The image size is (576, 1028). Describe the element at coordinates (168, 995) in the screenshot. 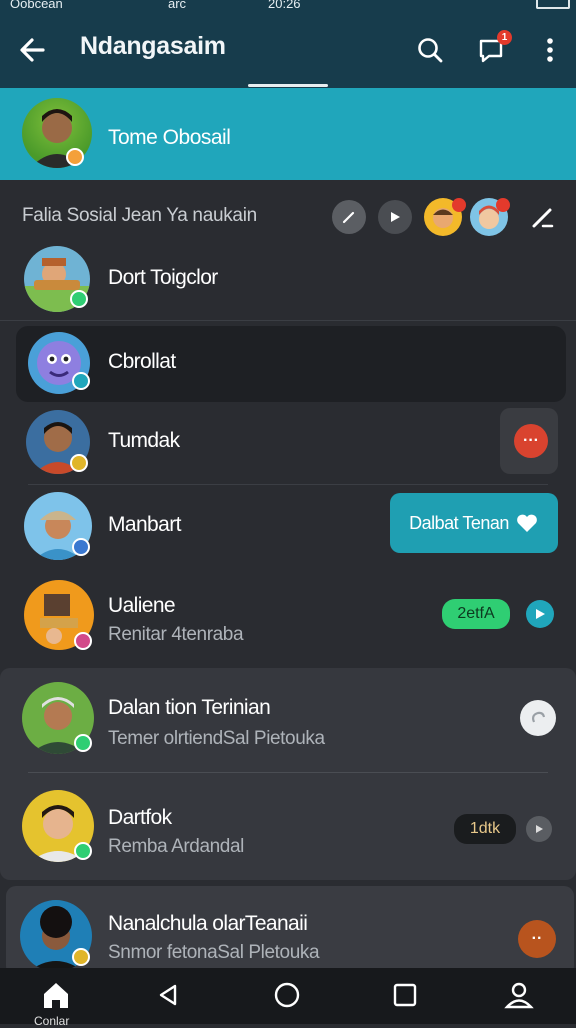

I see `back-icon` at that location.